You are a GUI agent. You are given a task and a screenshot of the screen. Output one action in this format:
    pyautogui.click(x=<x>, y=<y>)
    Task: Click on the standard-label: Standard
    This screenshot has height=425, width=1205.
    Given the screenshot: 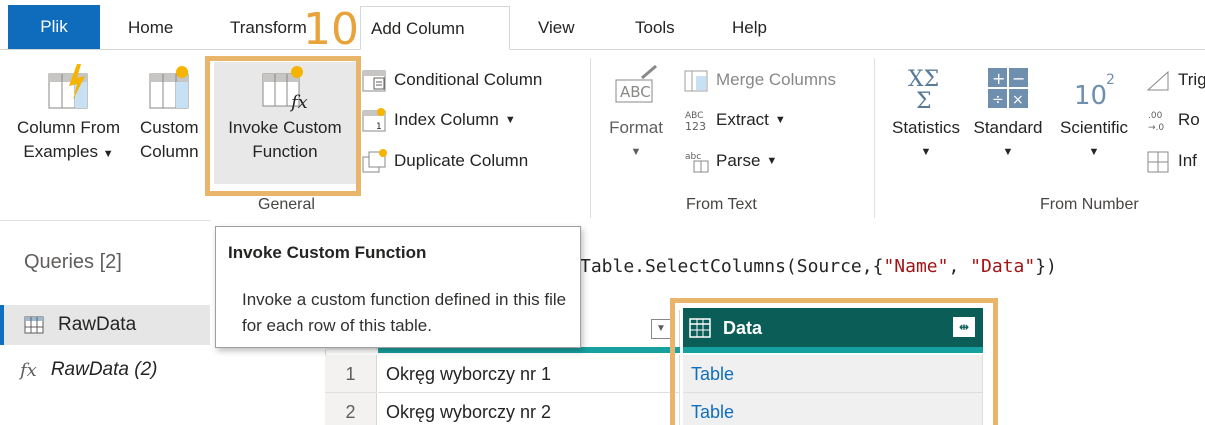 What is the action you would take?
    pyautogui.click(x=1008, y=127)
    